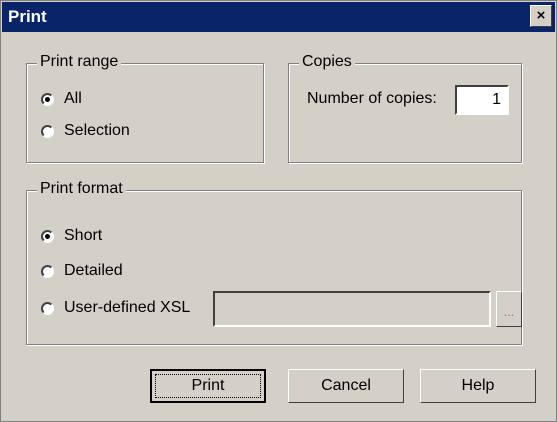  What do you see at coordinates (352, 309) in the screenshot?
I see `xsl-path-input` at bounding box center [352, 309].